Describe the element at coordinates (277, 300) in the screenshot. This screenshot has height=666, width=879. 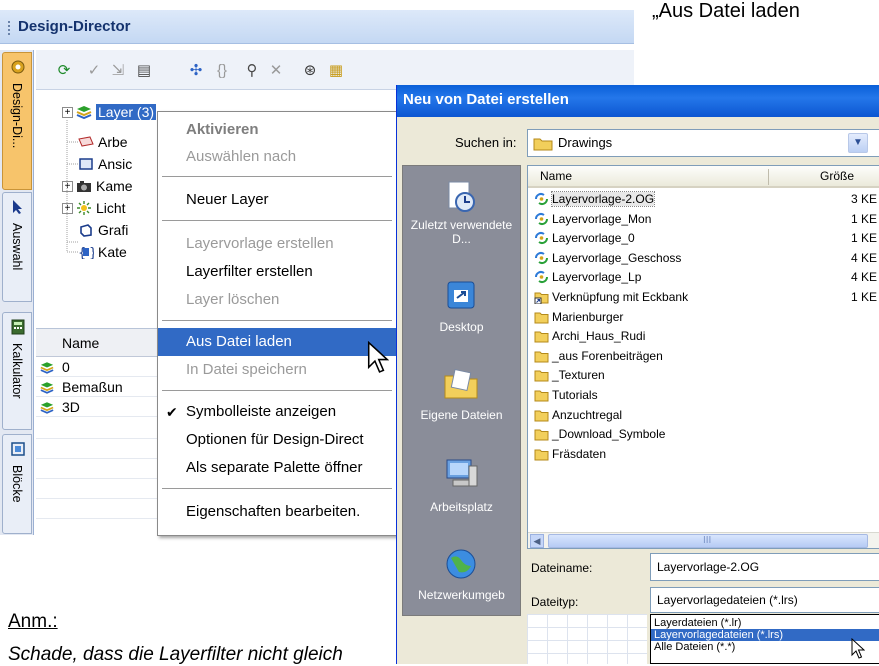
I see `menu-item-layer-loeschen: Layer löschen` at that location.